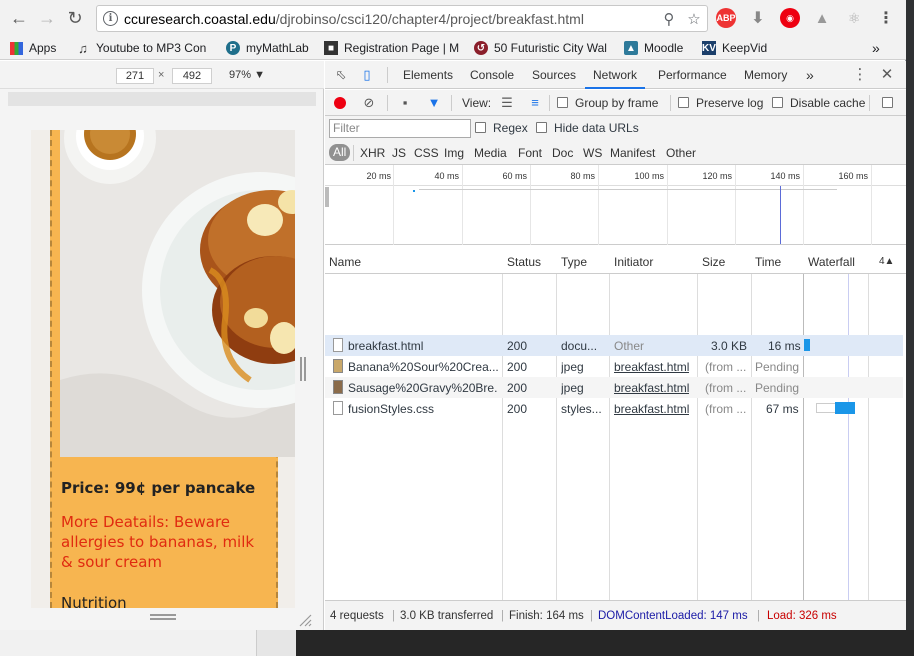  Describe the element at coordinates (854, 18) in the screenshot. I see `react-extension-icon: ⚛` at that location.